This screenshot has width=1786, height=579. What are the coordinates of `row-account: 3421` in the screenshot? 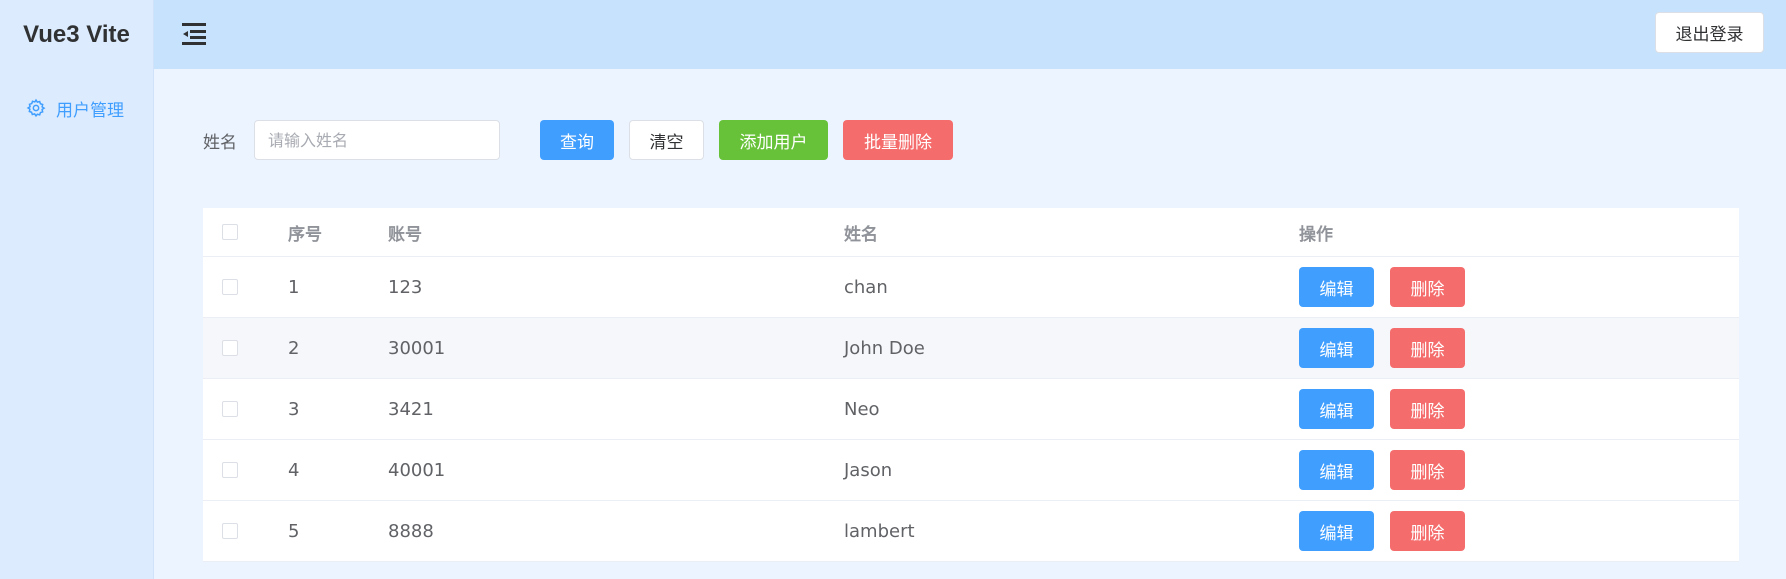 It's located at (411, 409).